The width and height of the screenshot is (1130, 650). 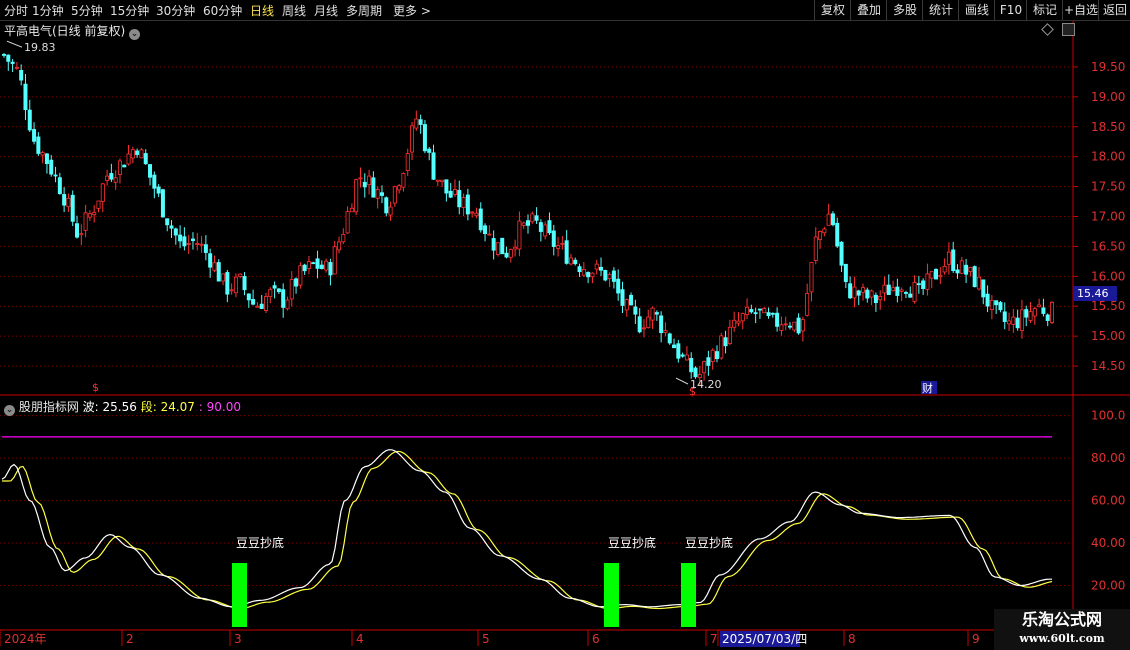 I want to click on toolbar-button-3: 统计, so click(x=940, y=10).